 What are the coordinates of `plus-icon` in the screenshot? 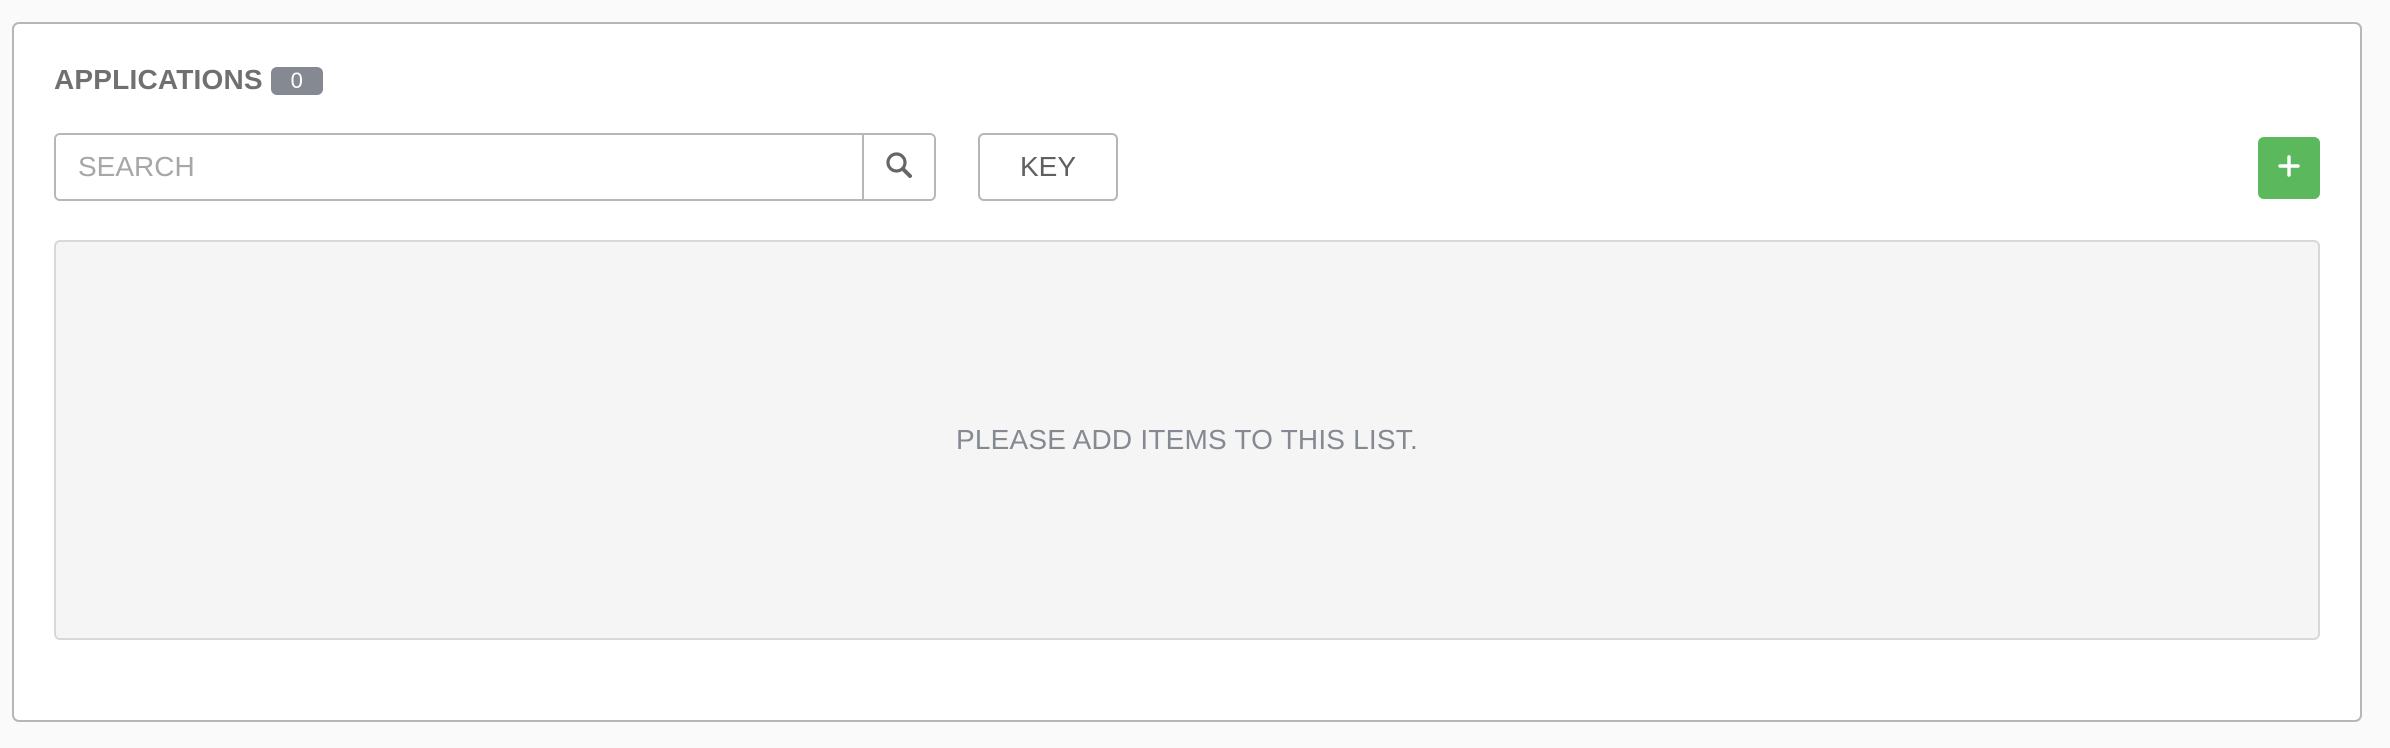 It's located at (2289, 168).